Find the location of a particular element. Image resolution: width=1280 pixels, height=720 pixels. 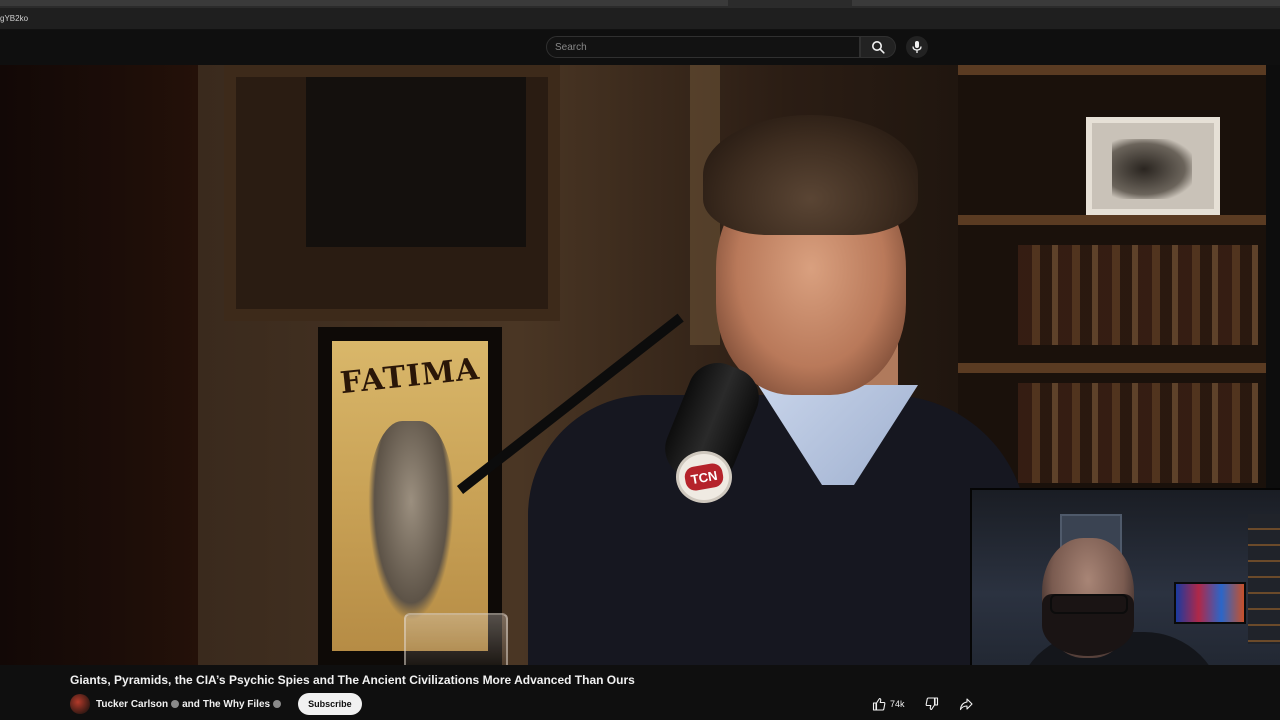

search-box is located at coordinates (703, 47).